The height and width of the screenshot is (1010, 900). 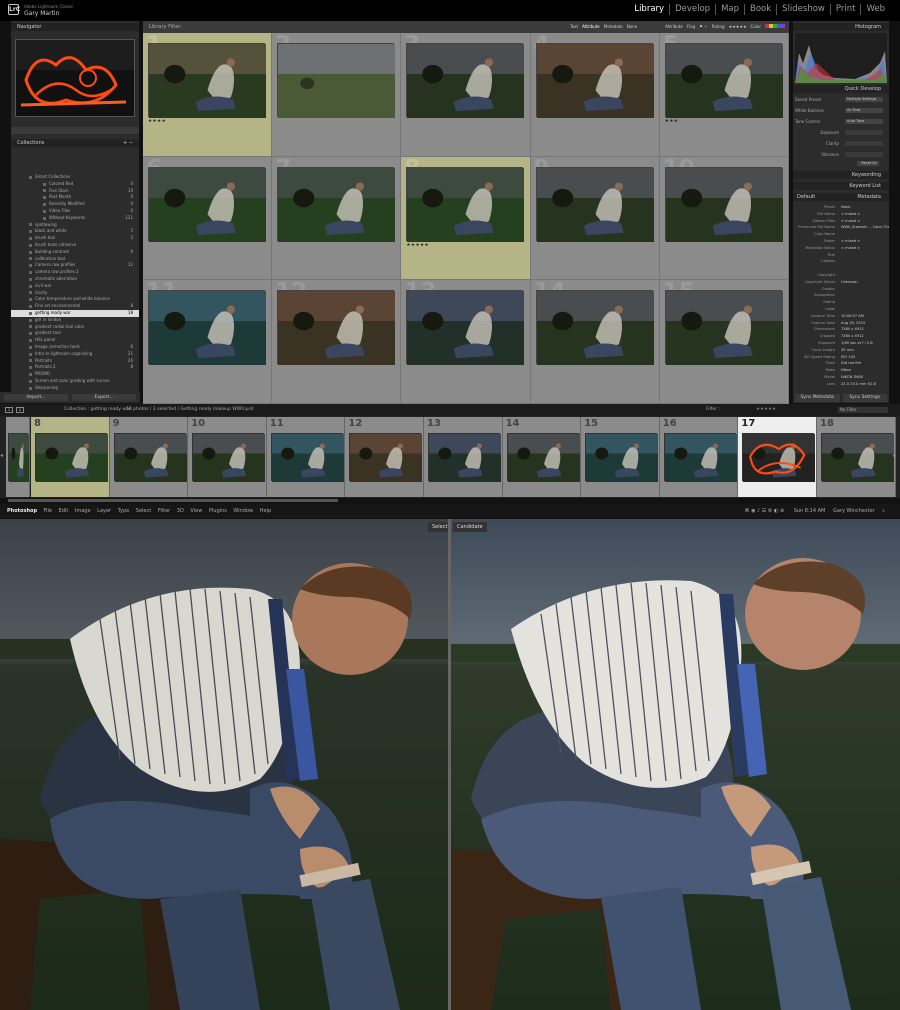 What do you see at coordinates (75, 313) in the screenshot?
I see `collection-item: getting ready war 18` at bounding box center [75, 313].